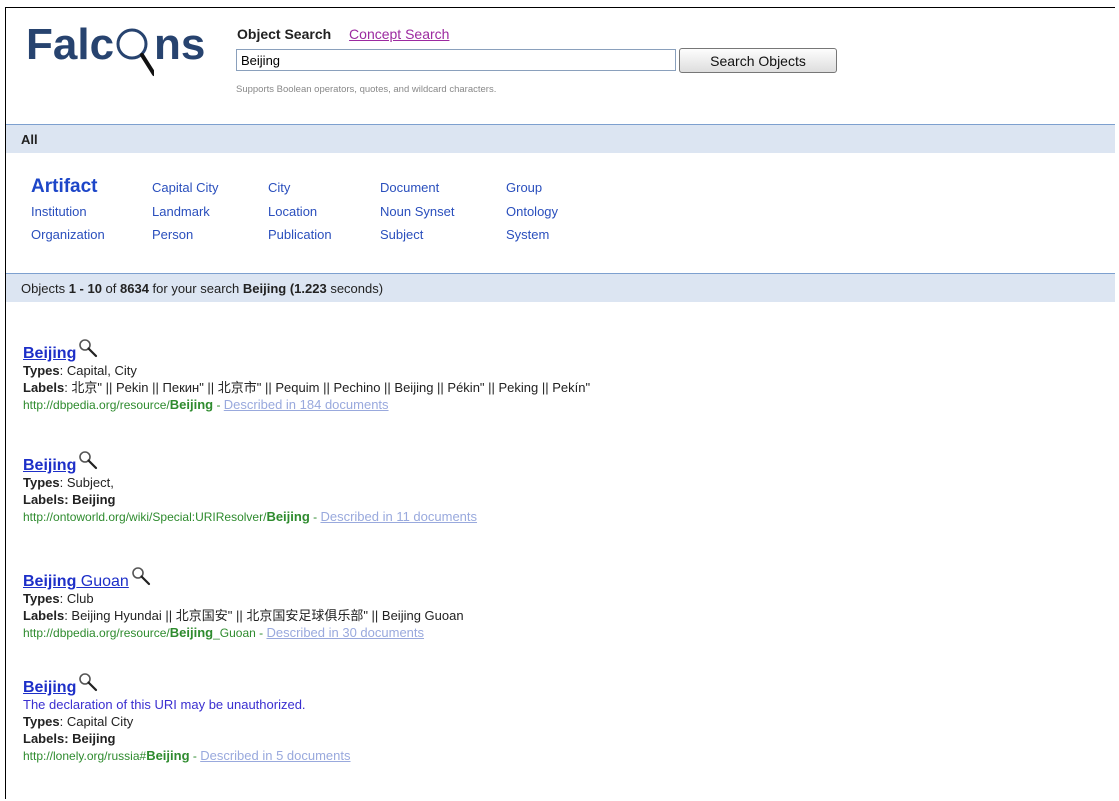  What do you see at coordinates (560, 138) in the screenshot?
I see `filter-all-bar: All` at bounding box center [560, 138].